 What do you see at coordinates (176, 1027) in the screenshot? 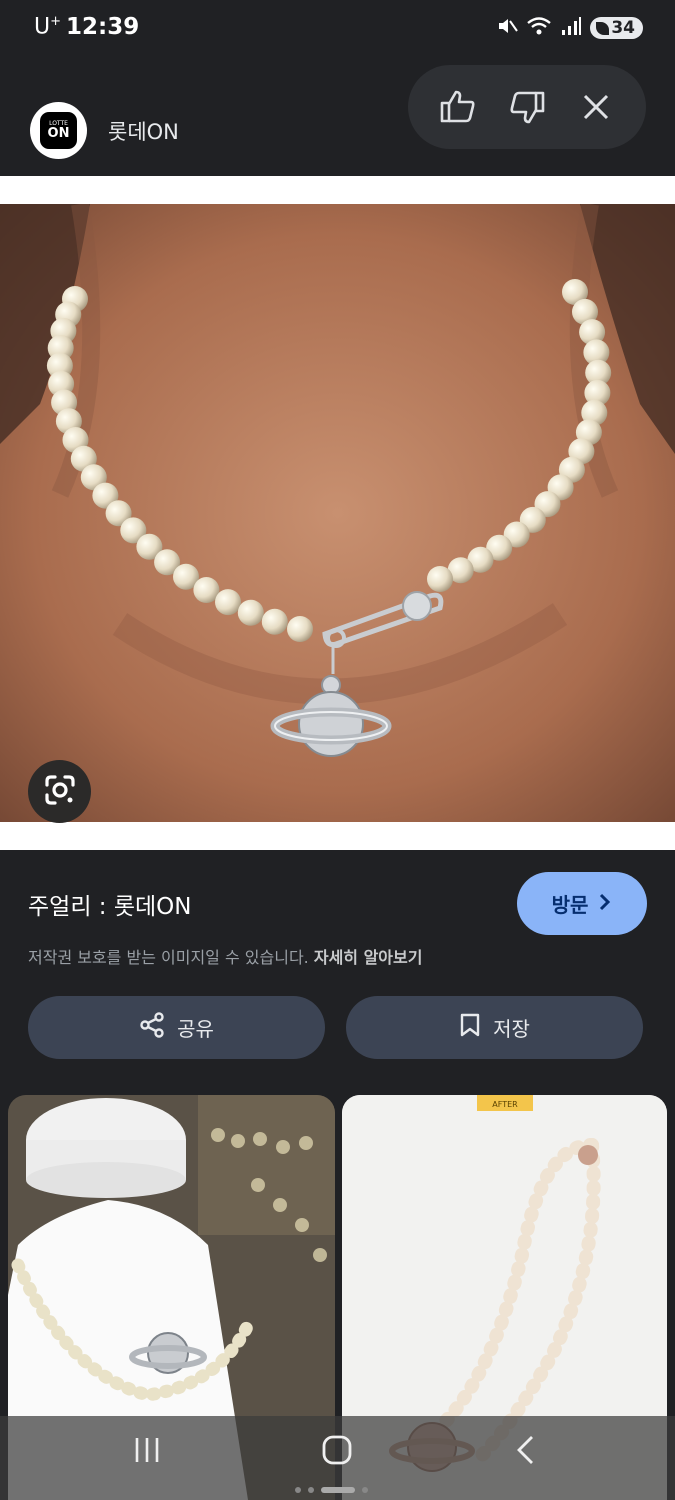
I see `share-button: 공유` at bounding box center [176, 1027].